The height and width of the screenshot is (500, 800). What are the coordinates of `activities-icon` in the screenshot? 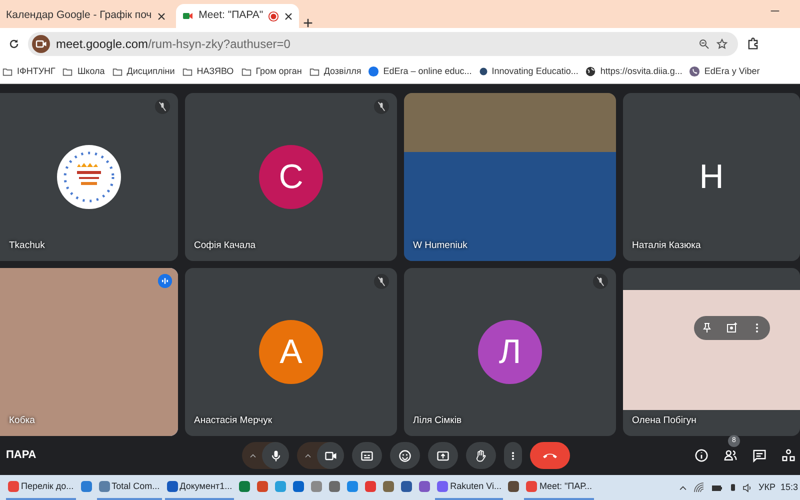 It's located at (788, 455).